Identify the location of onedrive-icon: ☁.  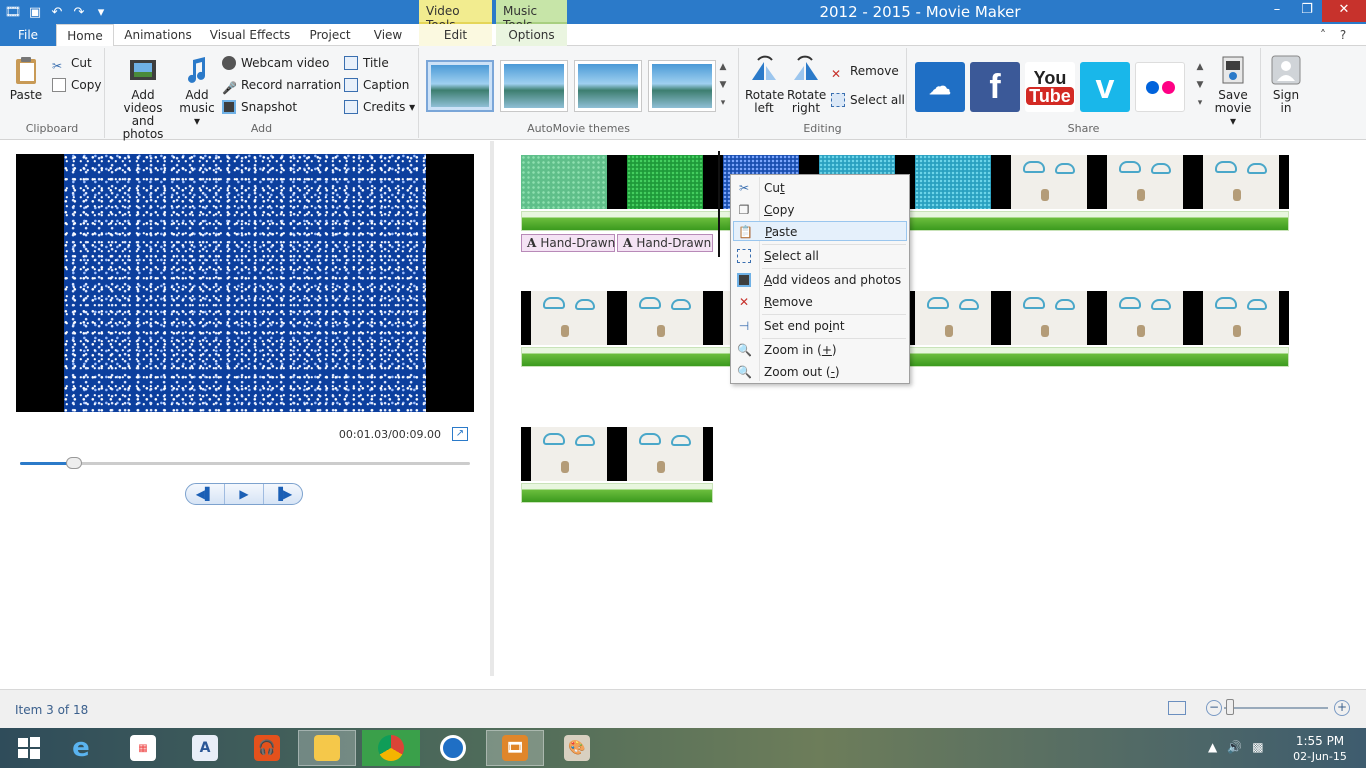
(940, 87).